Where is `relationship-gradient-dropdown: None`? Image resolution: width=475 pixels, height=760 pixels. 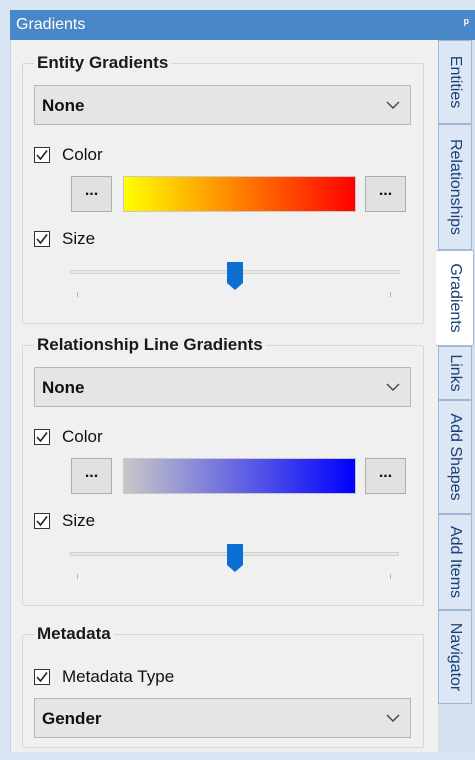 relationship-gradient-dropdown: None is located at coordinates (222, 387).